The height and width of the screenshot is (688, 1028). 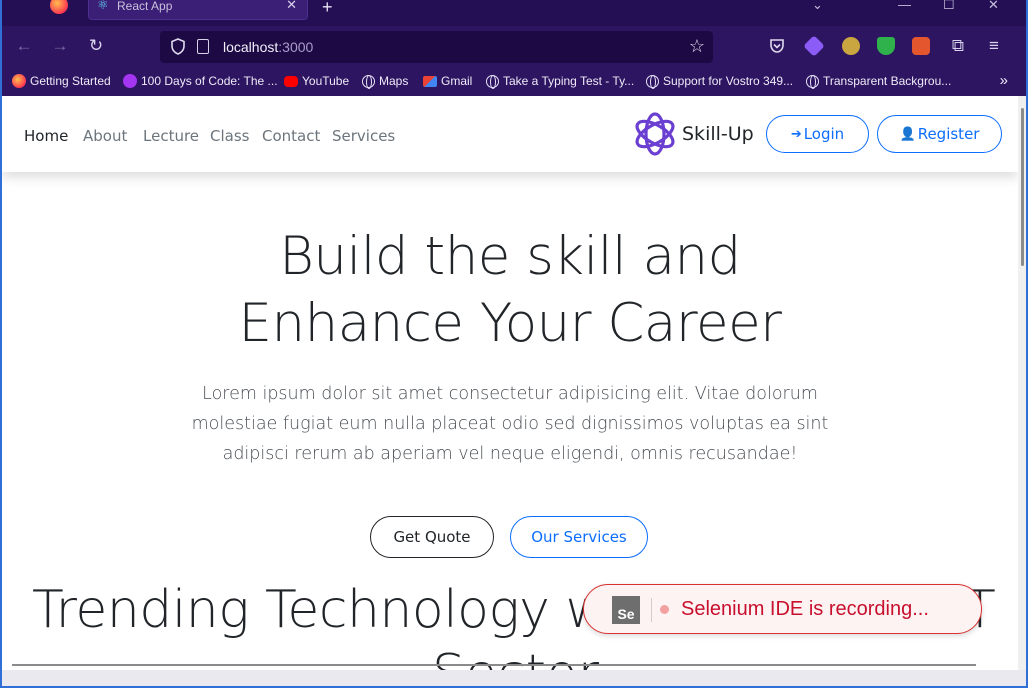 I want to click on hero-title-line-2: Enhance Your Career, so click(x=510, y=323).